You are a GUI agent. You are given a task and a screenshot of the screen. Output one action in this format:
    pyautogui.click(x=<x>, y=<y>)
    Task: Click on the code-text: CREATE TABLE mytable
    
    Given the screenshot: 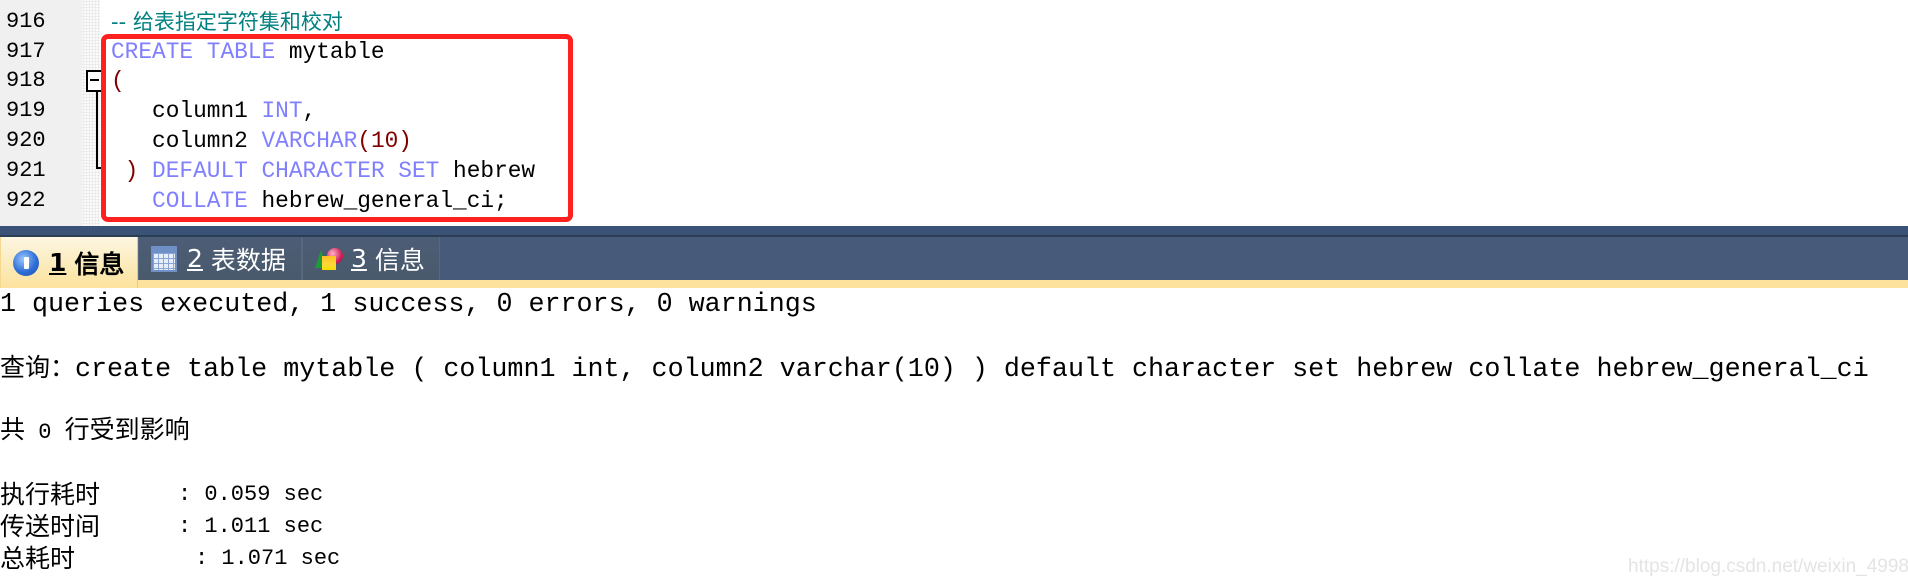 What is the action you would take?
    pyautogui.click(x=248, y=52)
    